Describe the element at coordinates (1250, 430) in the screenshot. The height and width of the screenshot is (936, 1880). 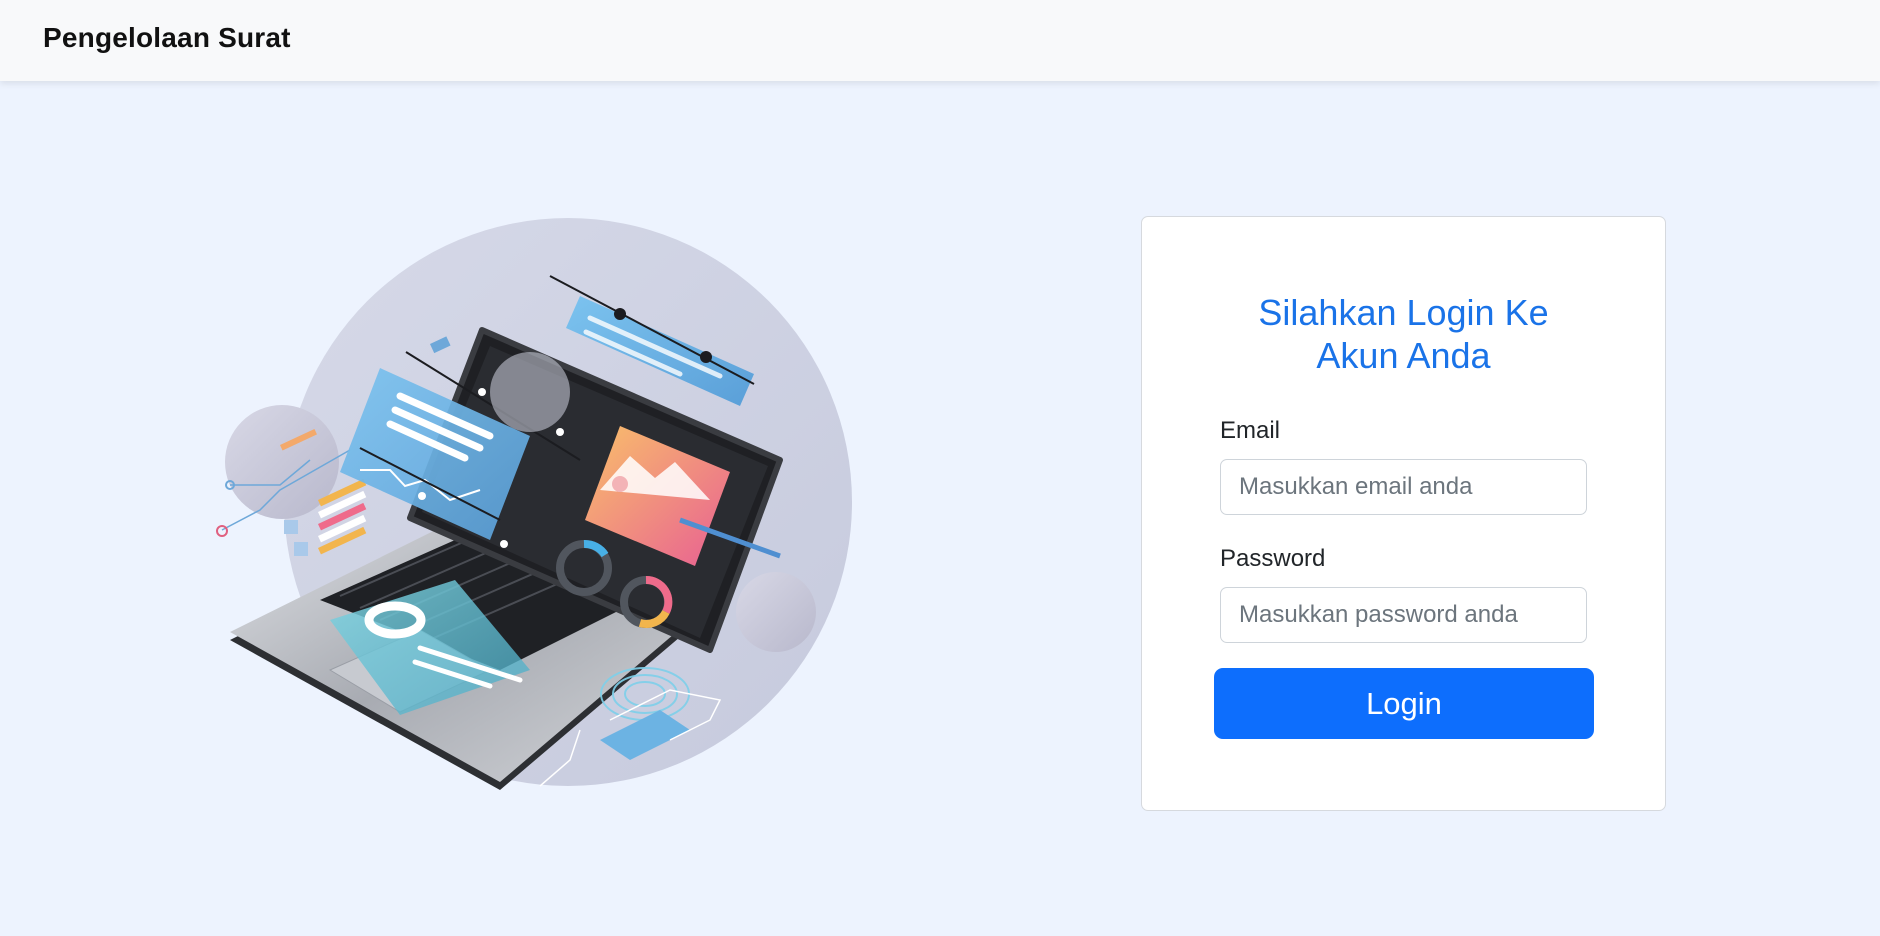
I see `email-label: Email` at that location.